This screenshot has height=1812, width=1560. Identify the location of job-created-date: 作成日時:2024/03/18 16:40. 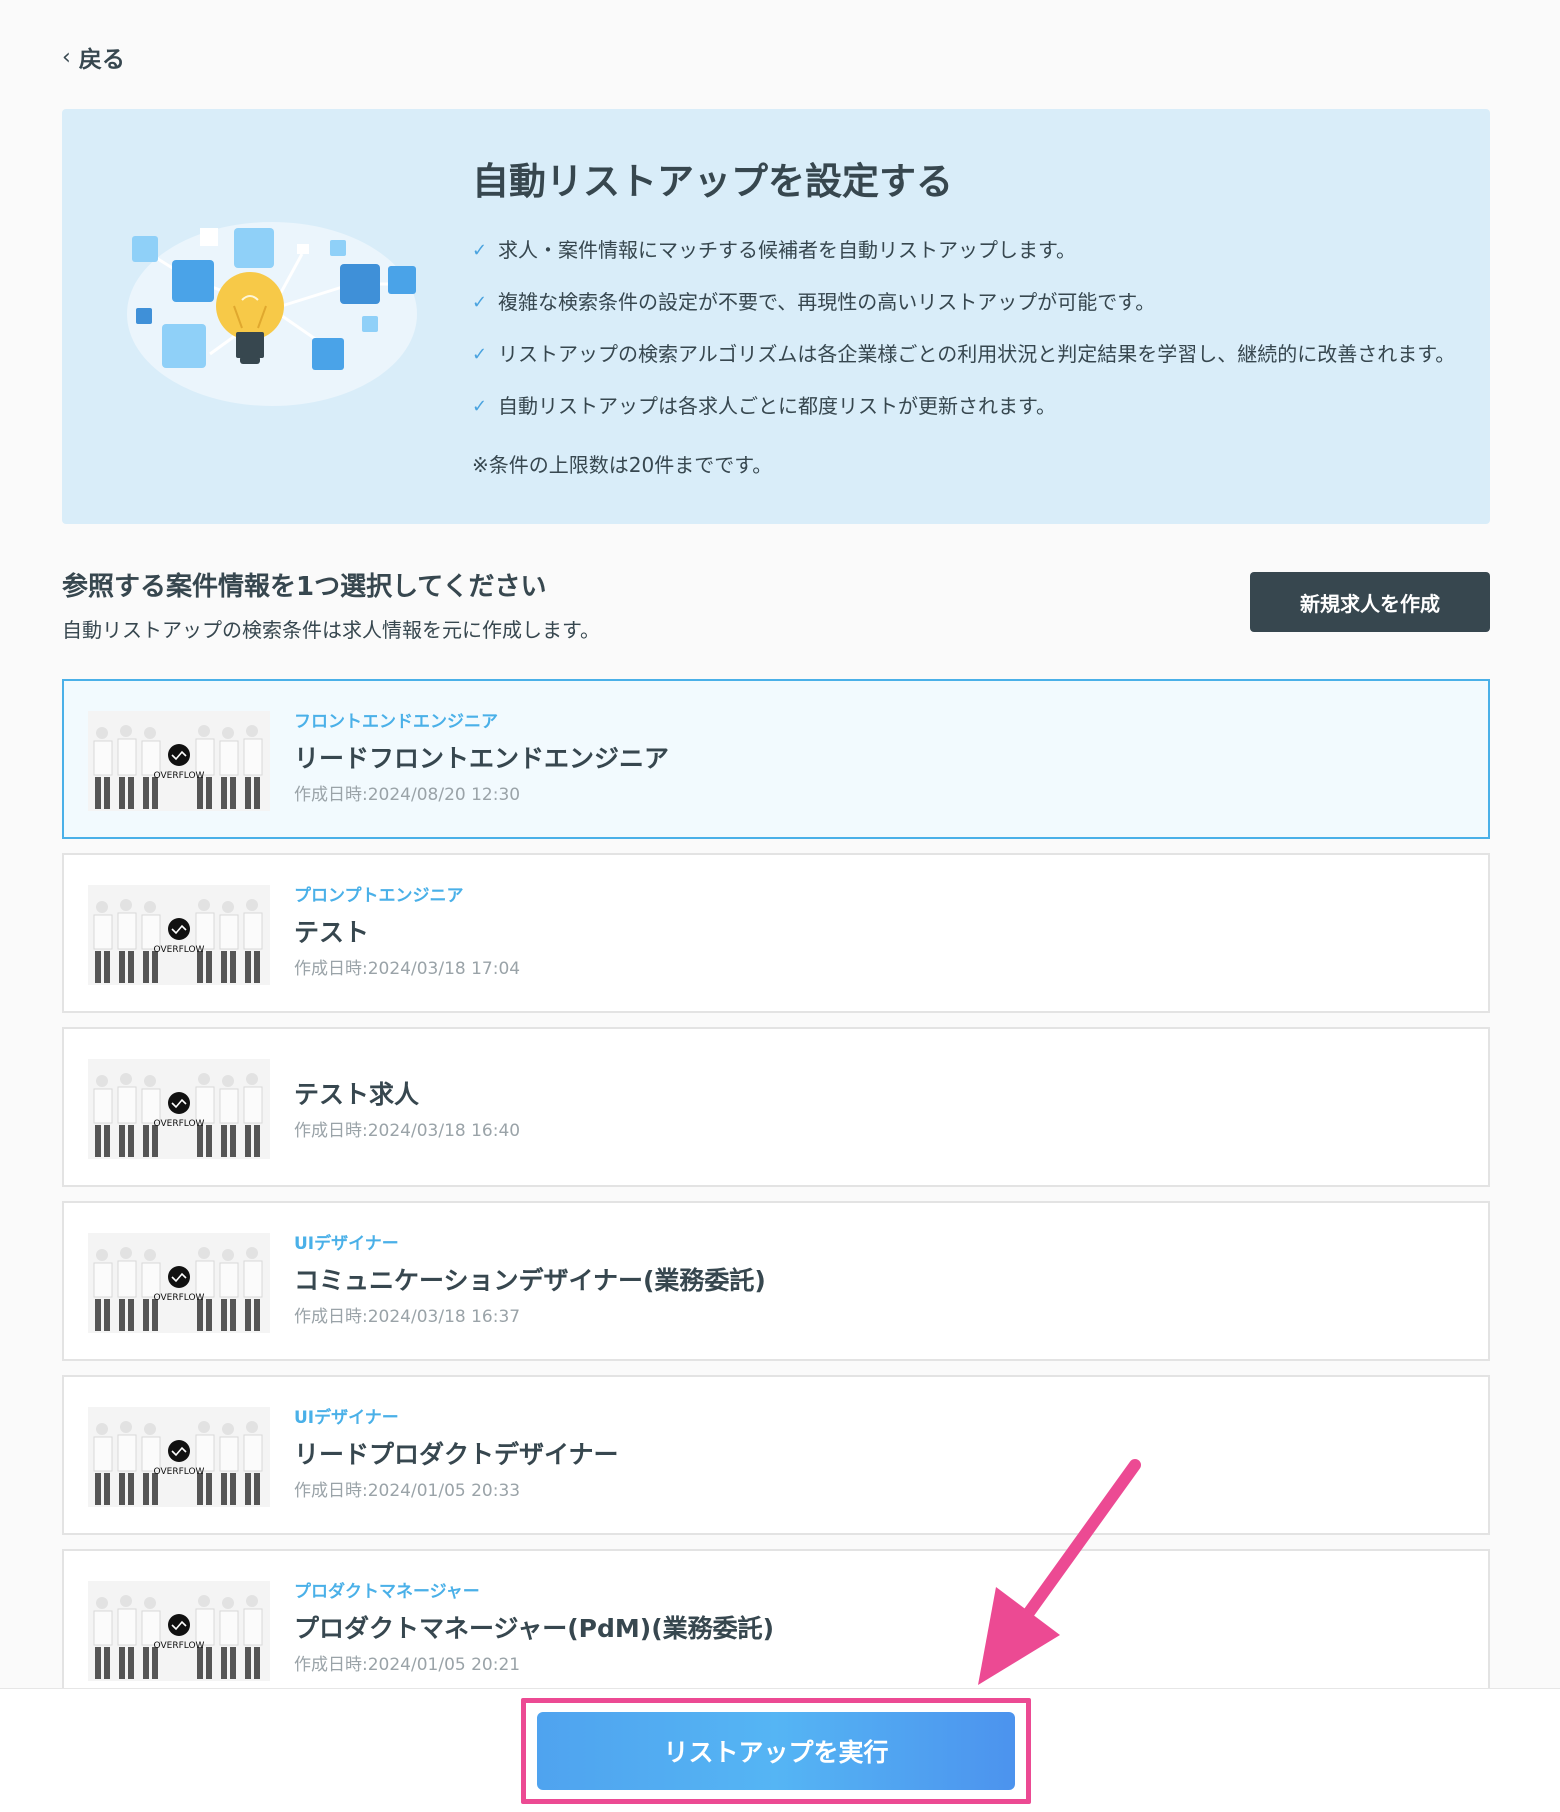
(407, 1131).